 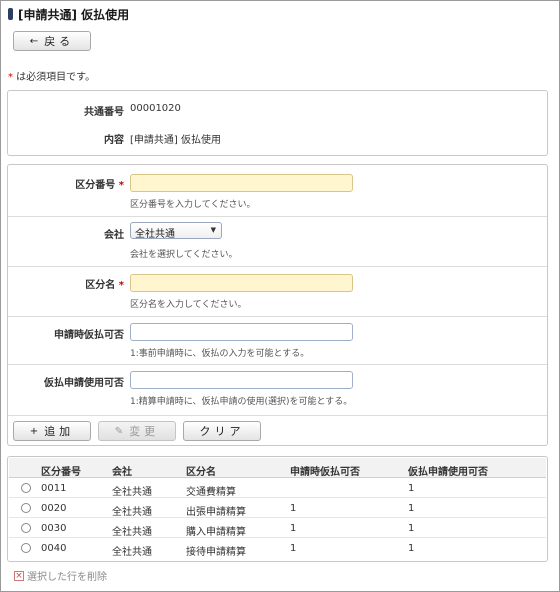 I want to click on company-hint: 会社を選択してください。, so click(x=184, y=255).